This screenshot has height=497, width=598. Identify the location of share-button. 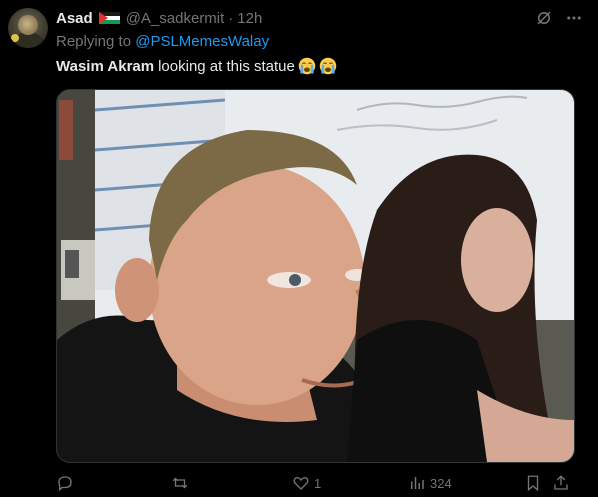
(561, 483).